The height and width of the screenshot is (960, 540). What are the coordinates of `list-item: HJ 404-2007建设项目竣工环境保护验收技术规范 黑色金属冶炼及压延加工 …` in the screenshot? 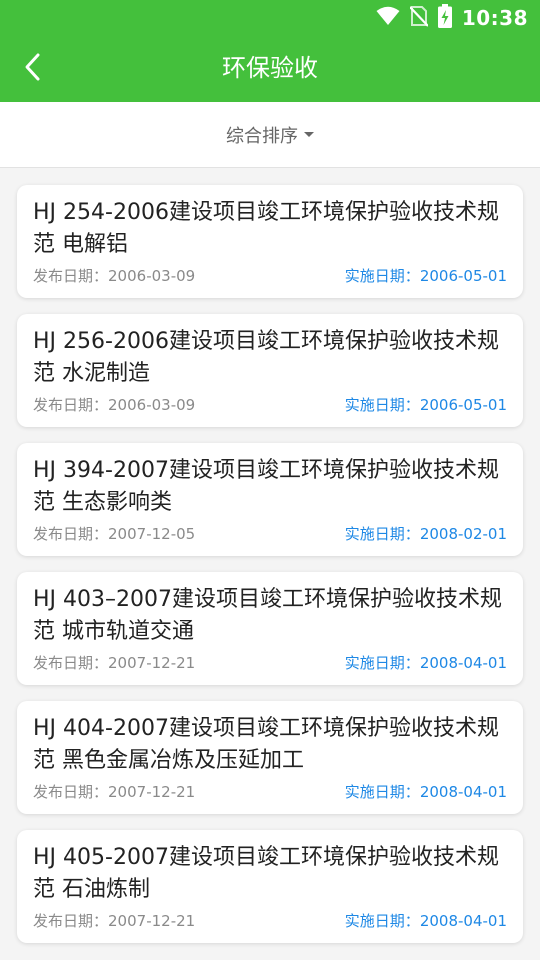 It's located at (270, 757).